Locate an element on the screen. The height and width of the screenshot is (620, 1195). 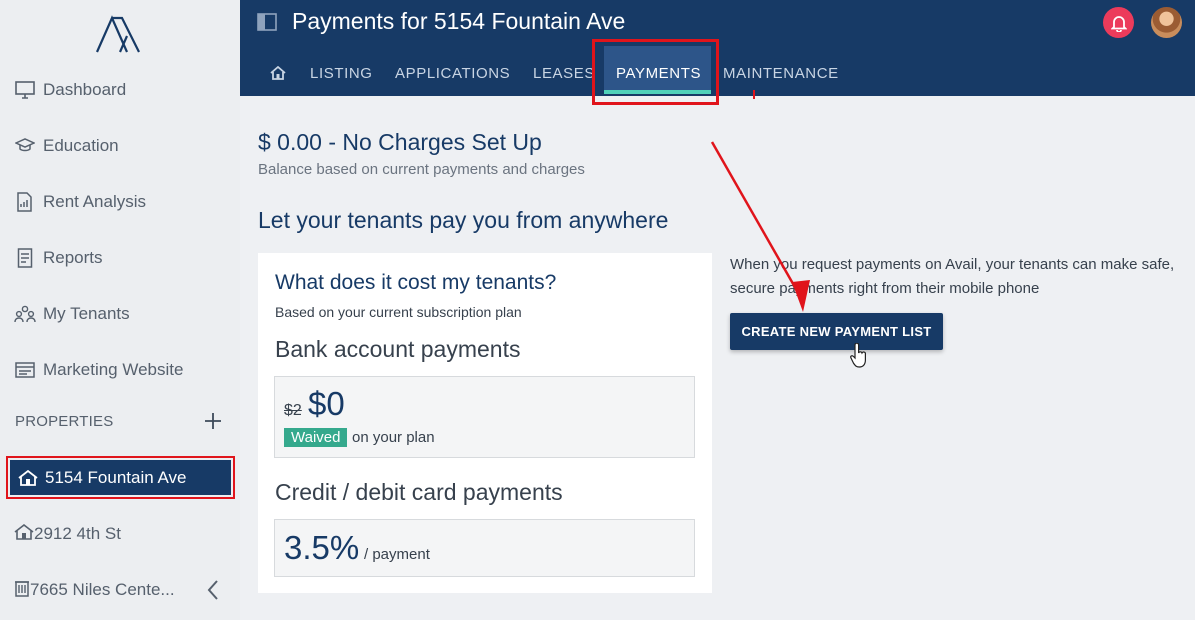
people-icon is located at coordinates (25, 314).